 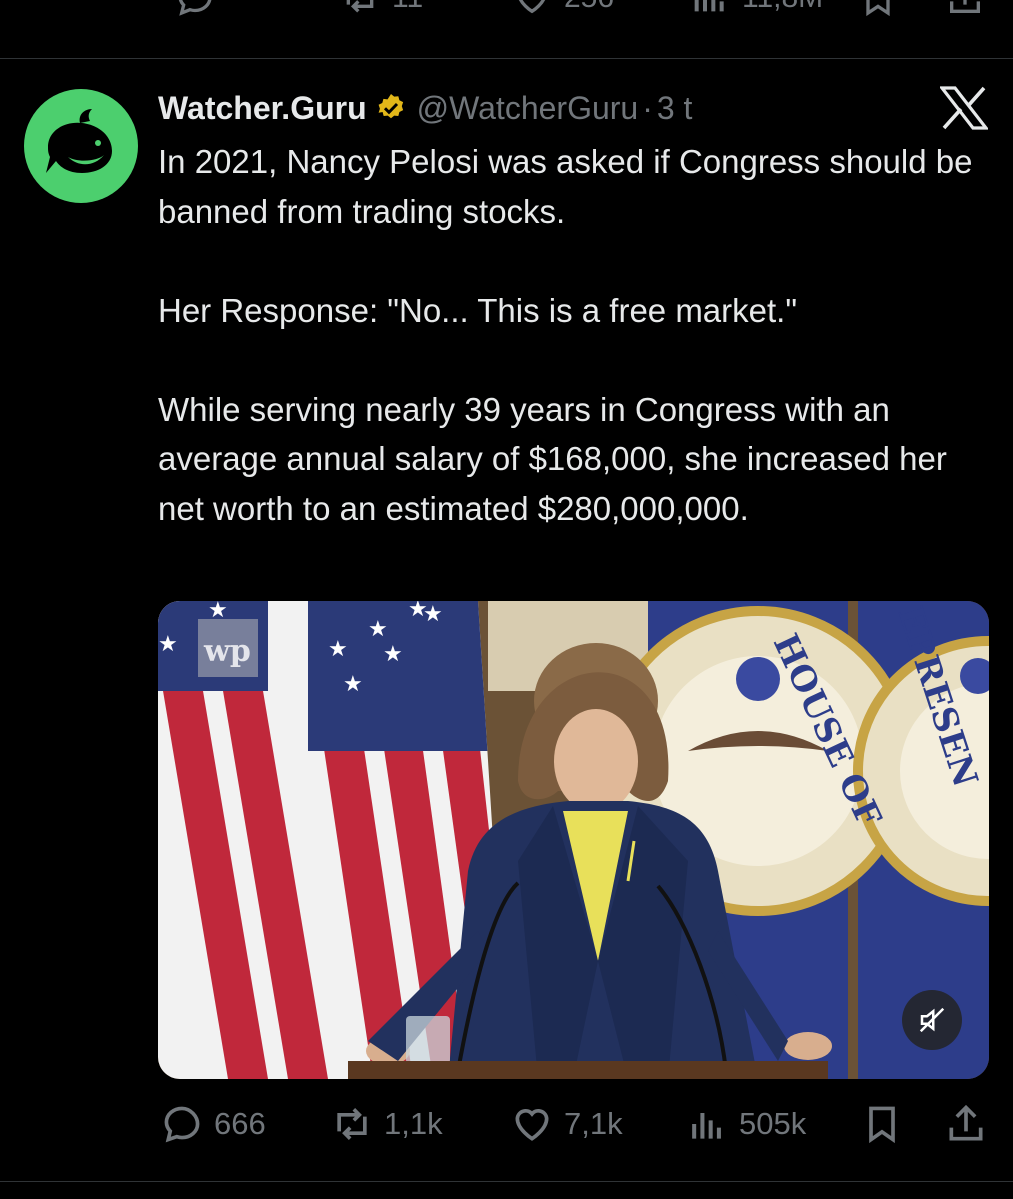 I want to click on like-button: 7,1k, so click(x=566, y=1124).